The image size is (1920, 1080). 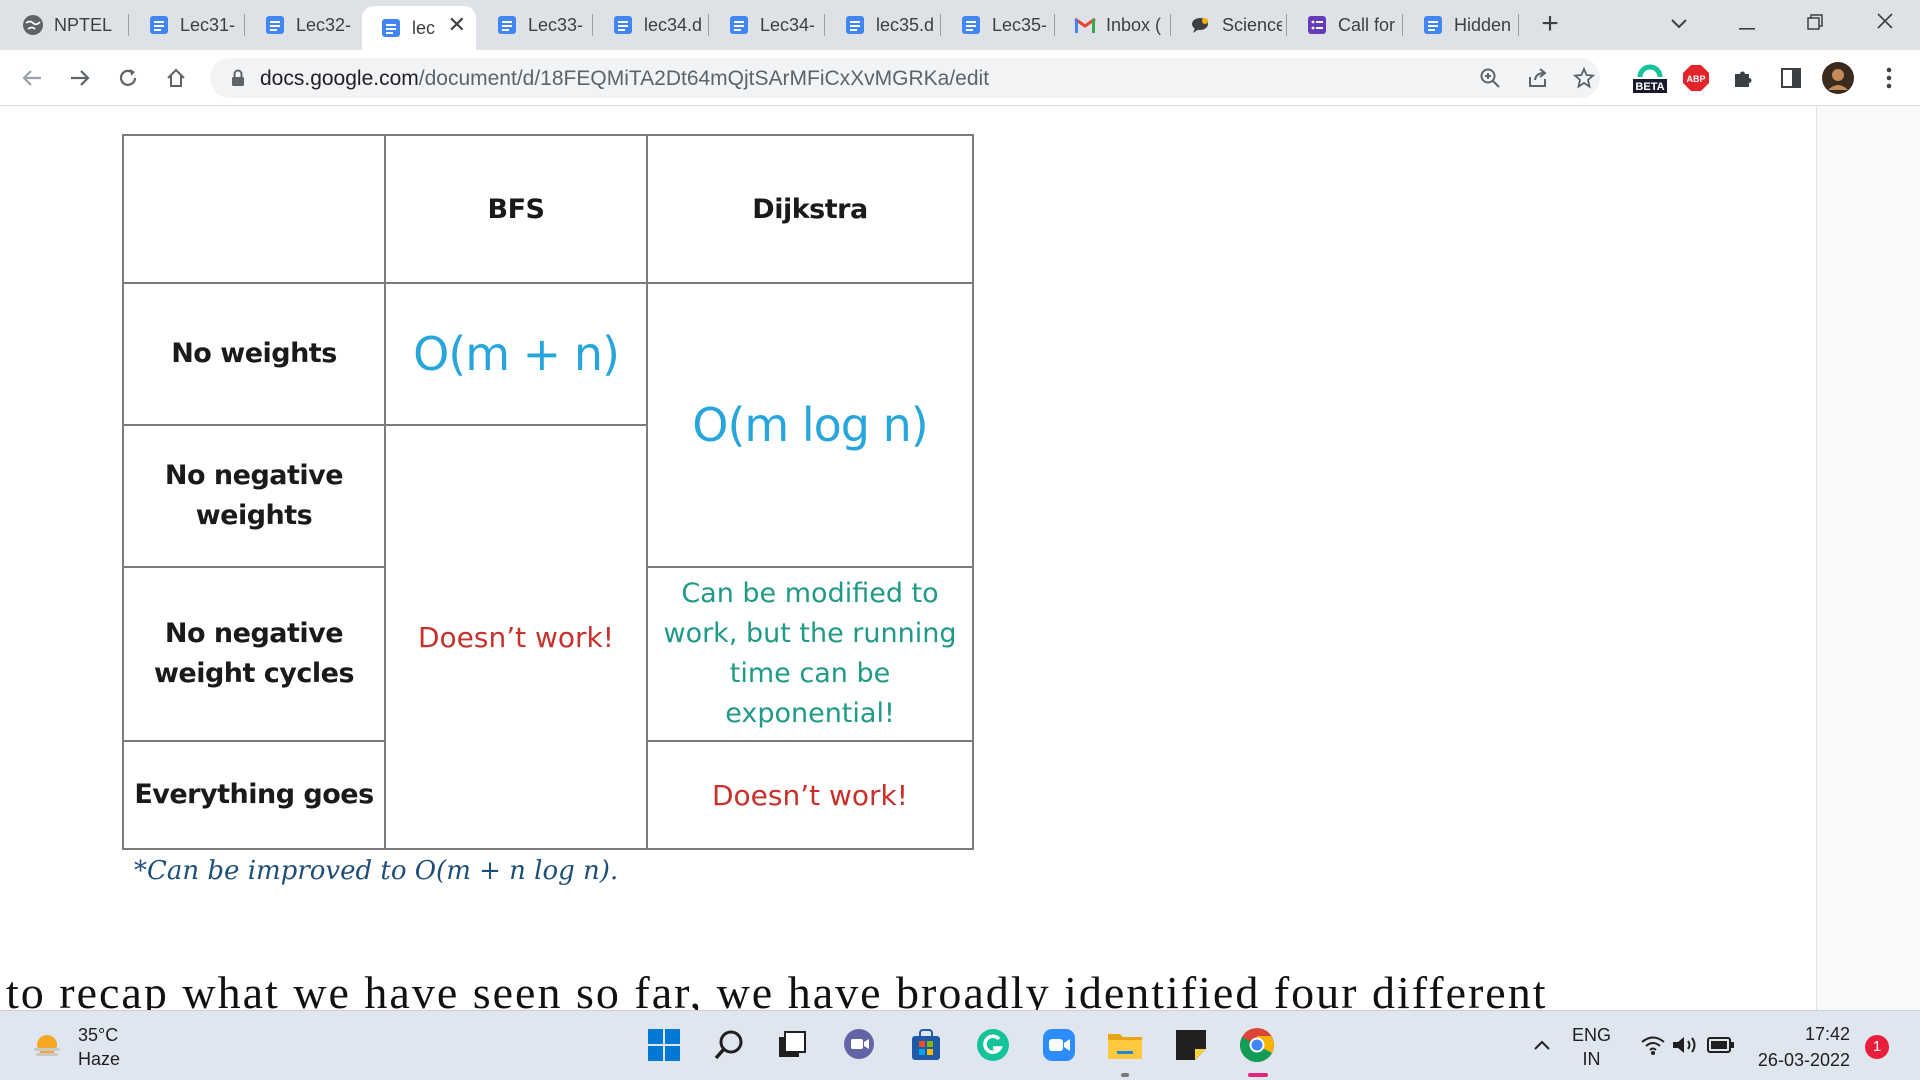 I want to click on windows-taskbar: 35°C Haze ENG IN 17:42 26-03-2022 1, so click(x=960, y=1045).